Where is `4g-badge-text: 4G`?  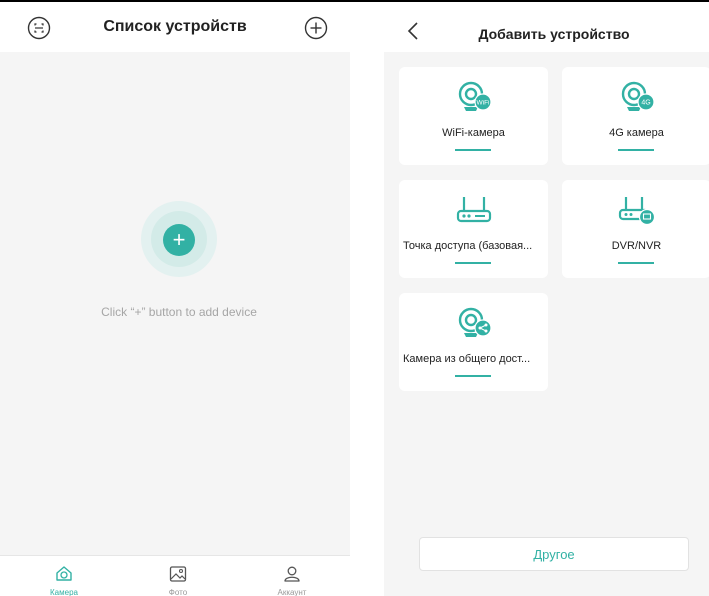
4g-badge-text: 4G is located at coordinates (645, 103).